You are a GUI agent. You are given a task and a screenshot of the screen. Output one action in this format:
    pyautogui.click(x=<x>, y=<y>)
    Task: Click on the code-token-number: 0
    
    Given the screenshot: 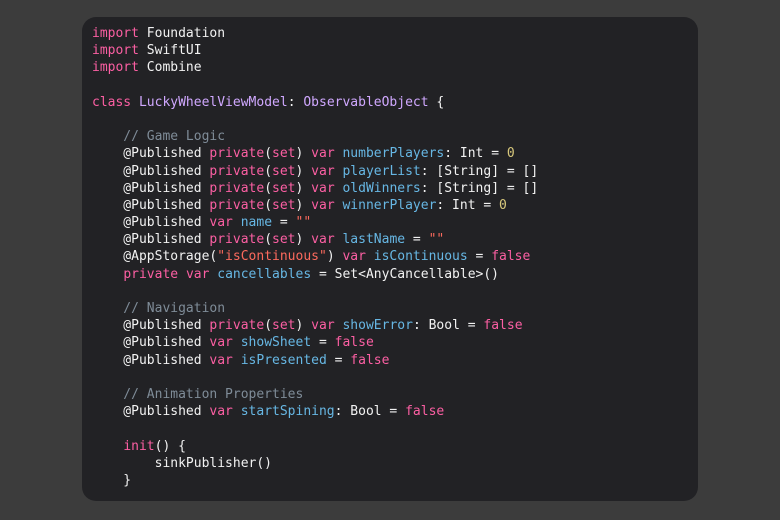 What is the action you would take?
    pyautogui.click(x=503, y=205)
    